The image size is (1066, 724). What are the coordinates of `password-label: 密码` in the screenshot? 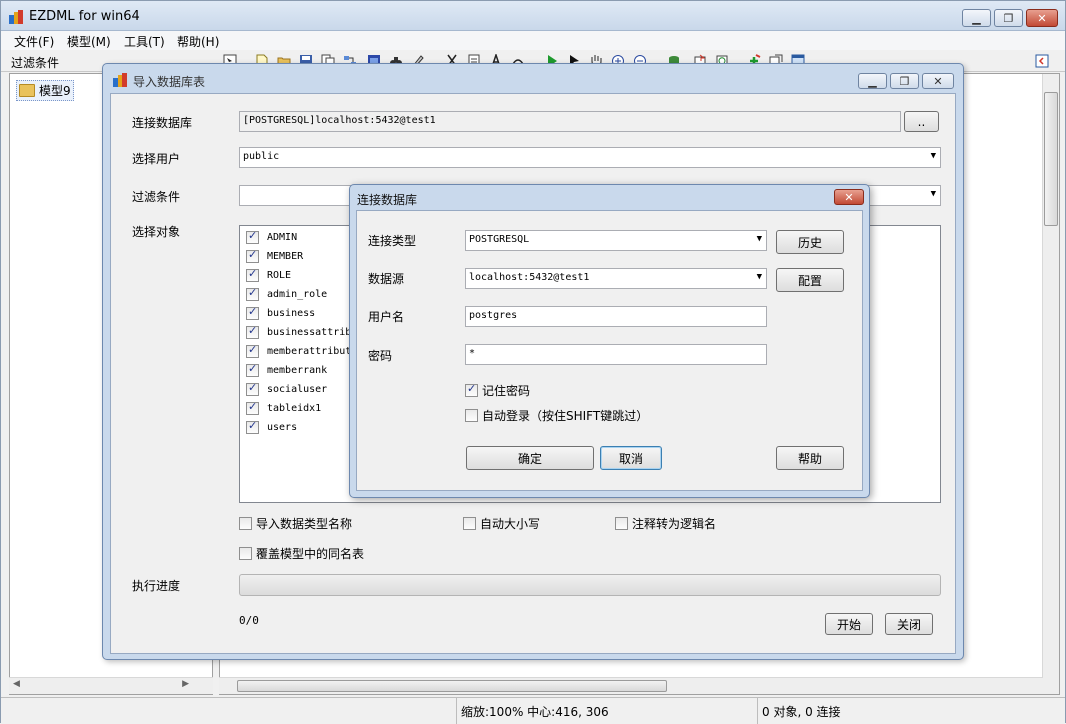 It's located at (380, 356).